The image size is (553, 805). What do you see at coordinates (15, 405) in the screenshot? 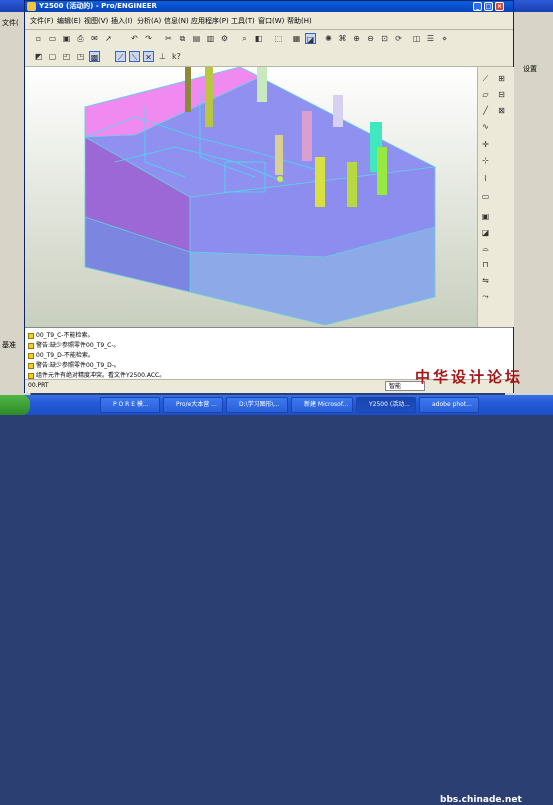
I see `start-button` at bounding box center [15, 405].